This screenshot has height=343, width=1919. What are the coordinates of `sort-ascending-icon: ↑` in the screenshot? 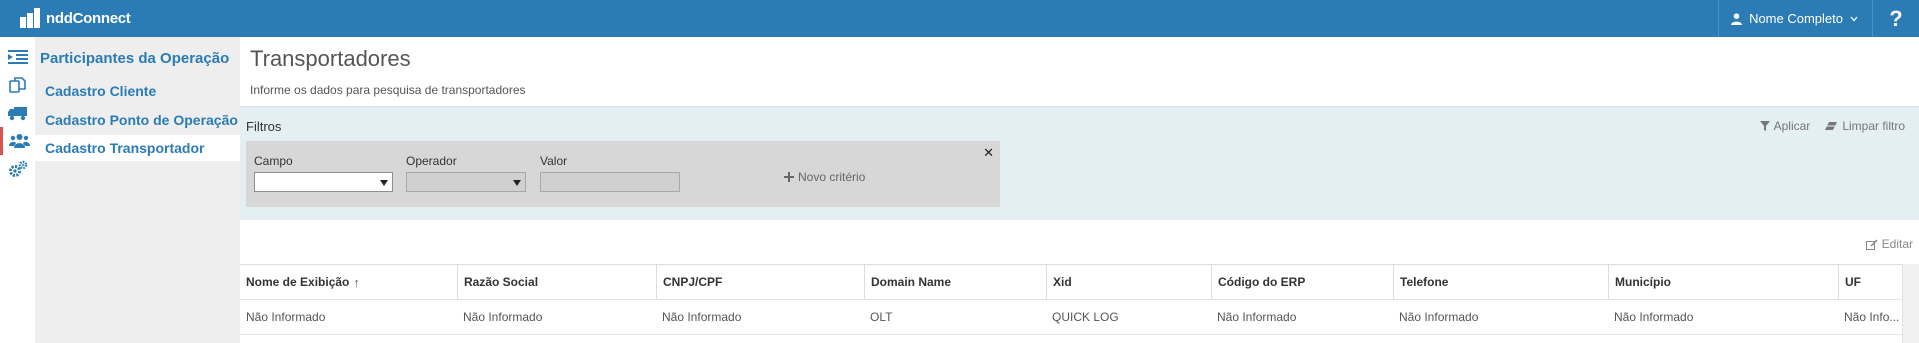 It's located at (356, 282).